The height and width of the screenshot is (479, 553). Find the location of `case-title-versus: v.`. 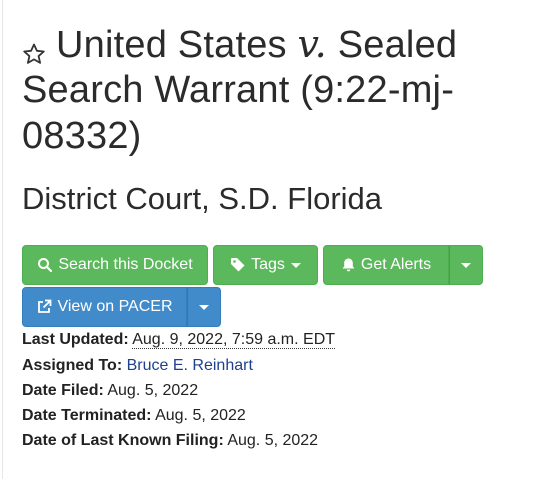

case-title-versus: v. is located at coordinates (312, 44).